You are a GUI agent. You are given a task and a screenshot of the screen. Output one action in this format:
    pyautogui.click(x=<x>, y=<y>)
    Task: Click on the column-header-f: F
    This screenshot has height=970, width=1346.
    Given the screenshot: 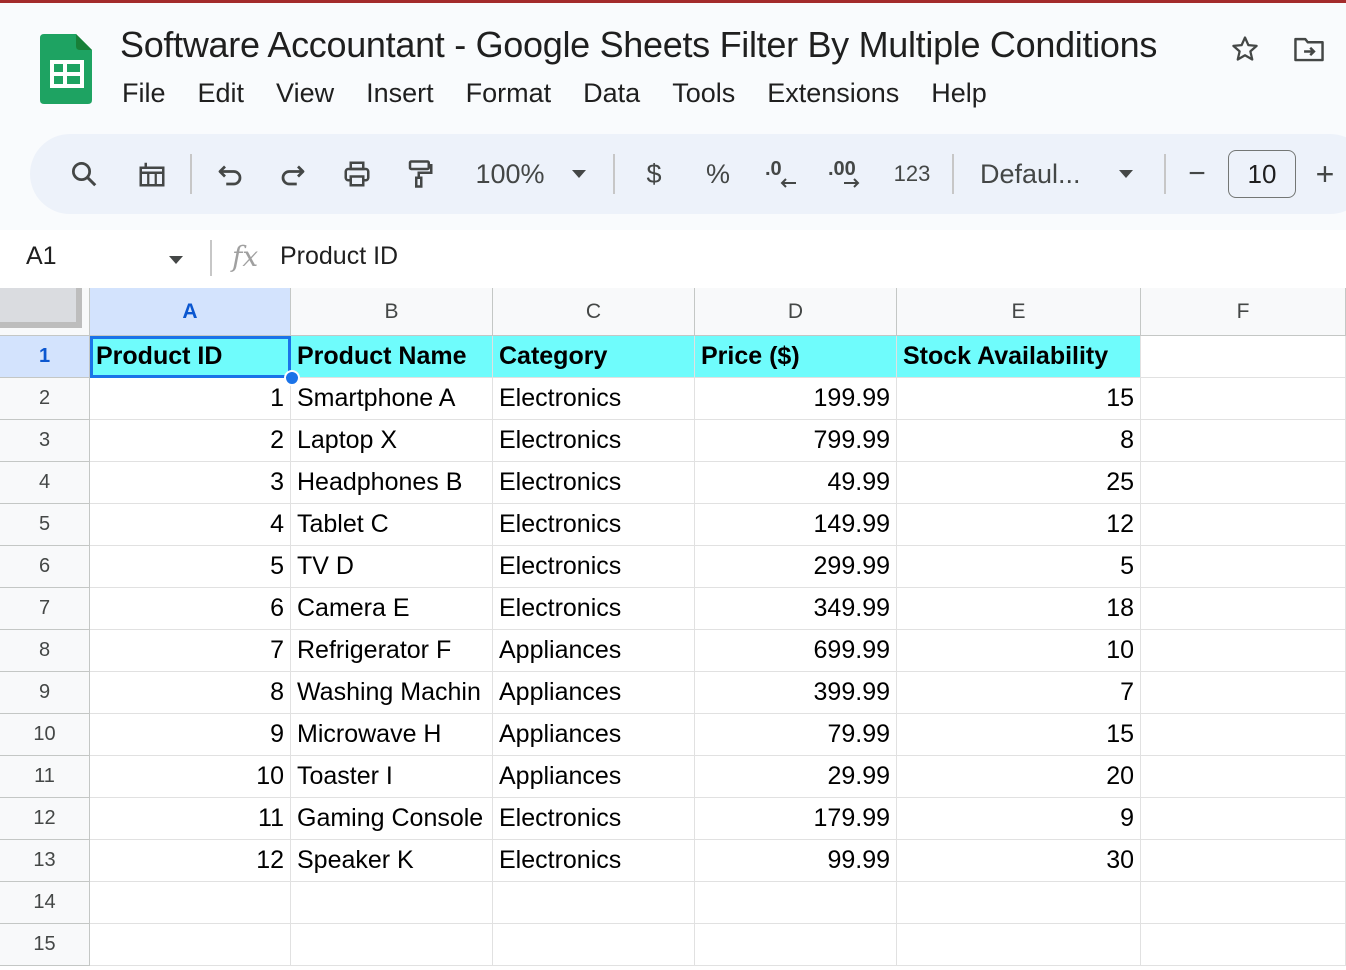 What is the action you would take?
    pyautogui.click(x=1243, y=312)
    